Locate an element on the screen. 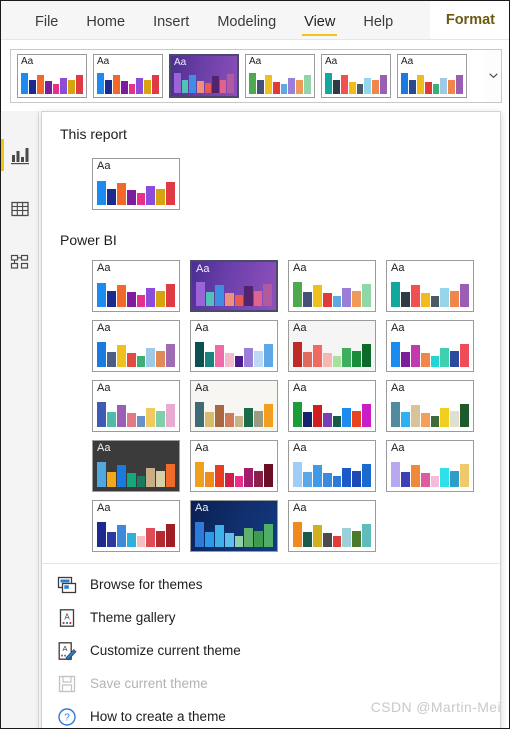  panel-divider is located at coordinates (271, 563).